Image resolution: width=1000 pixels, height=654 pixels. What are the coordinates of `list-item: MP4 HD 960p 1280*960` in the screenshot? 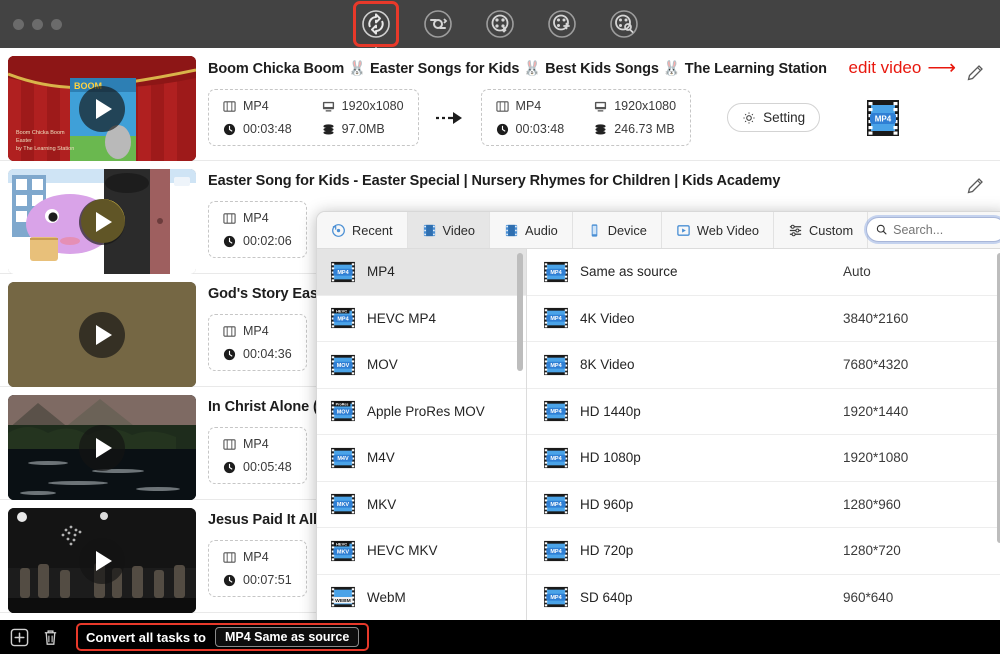 It's located at (763, 505).